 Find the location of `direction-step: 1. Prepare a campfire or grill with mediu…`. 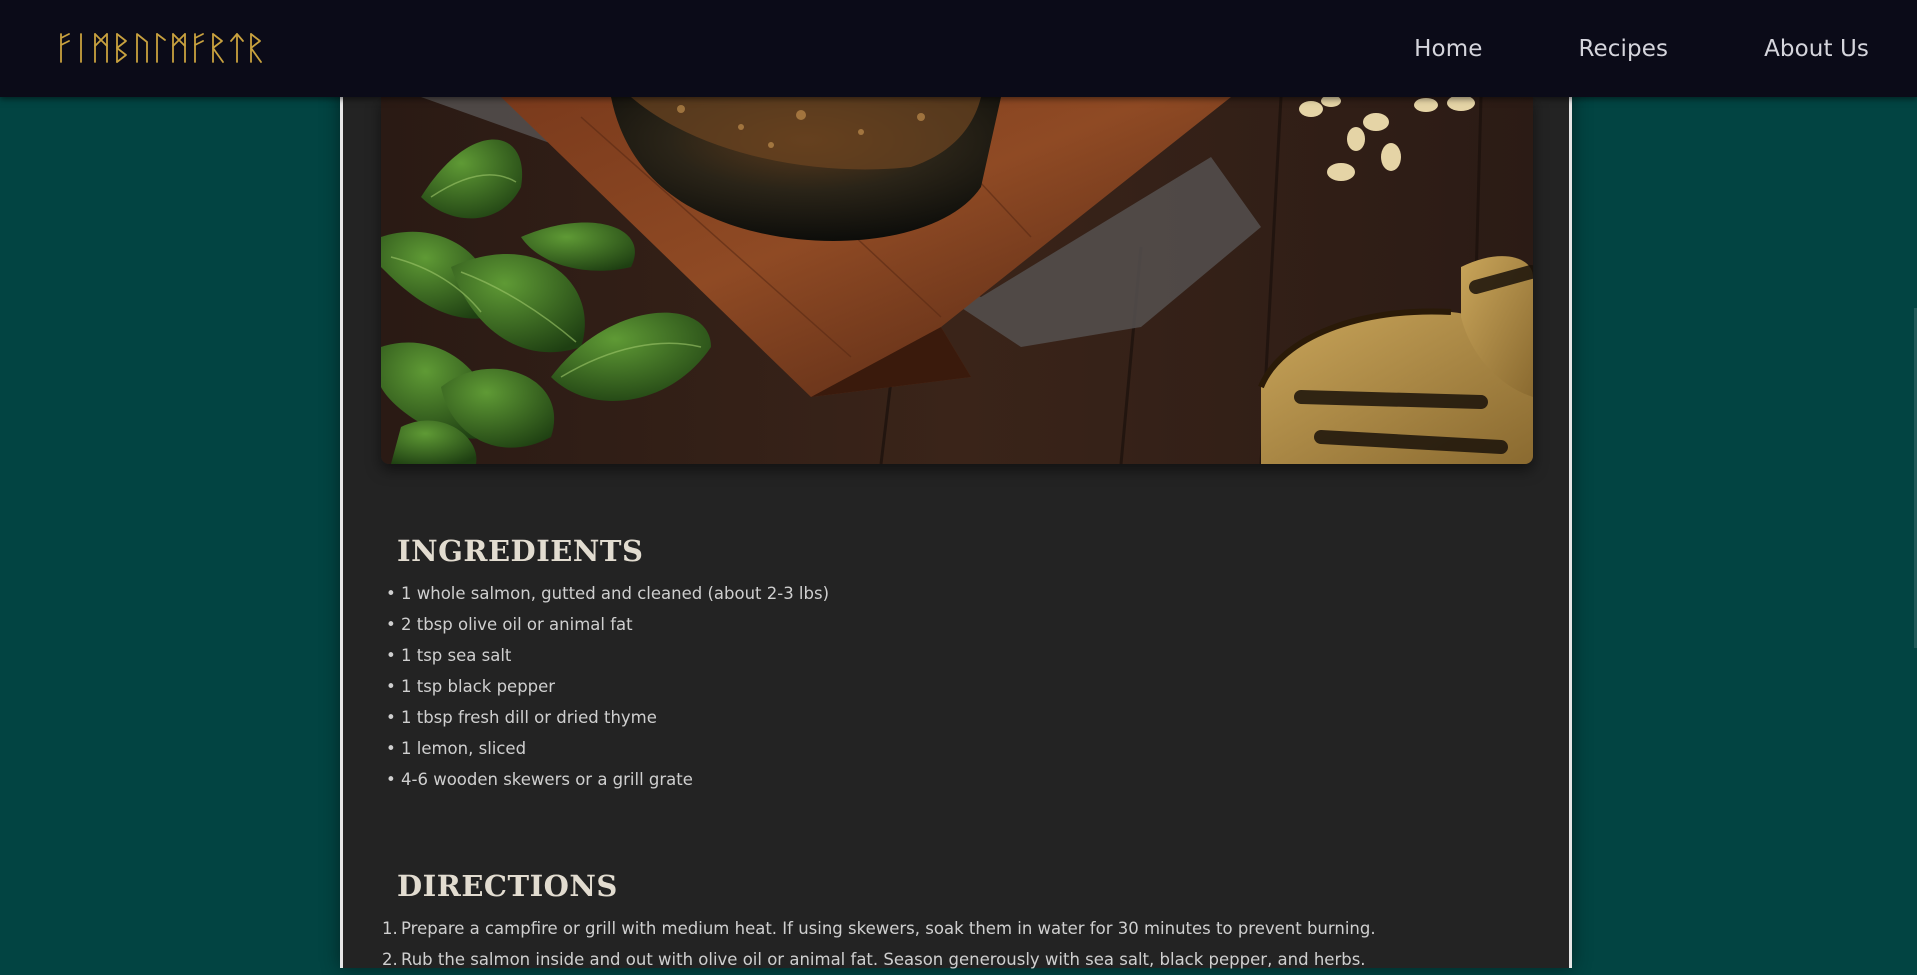

direction-step: 1. Prepare a campfire or grill with mediu… is located at coordinates (879, 928).